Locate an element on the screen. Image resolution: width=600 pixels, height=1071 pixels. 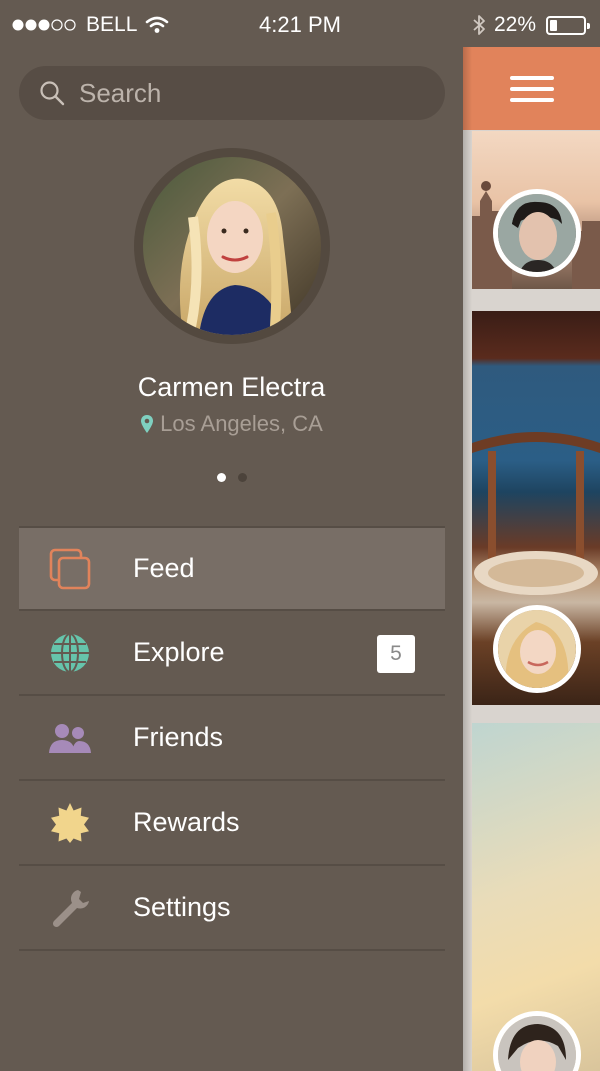
profile-location-text: Los Angeles, CA is located at coordinates (241, 423).